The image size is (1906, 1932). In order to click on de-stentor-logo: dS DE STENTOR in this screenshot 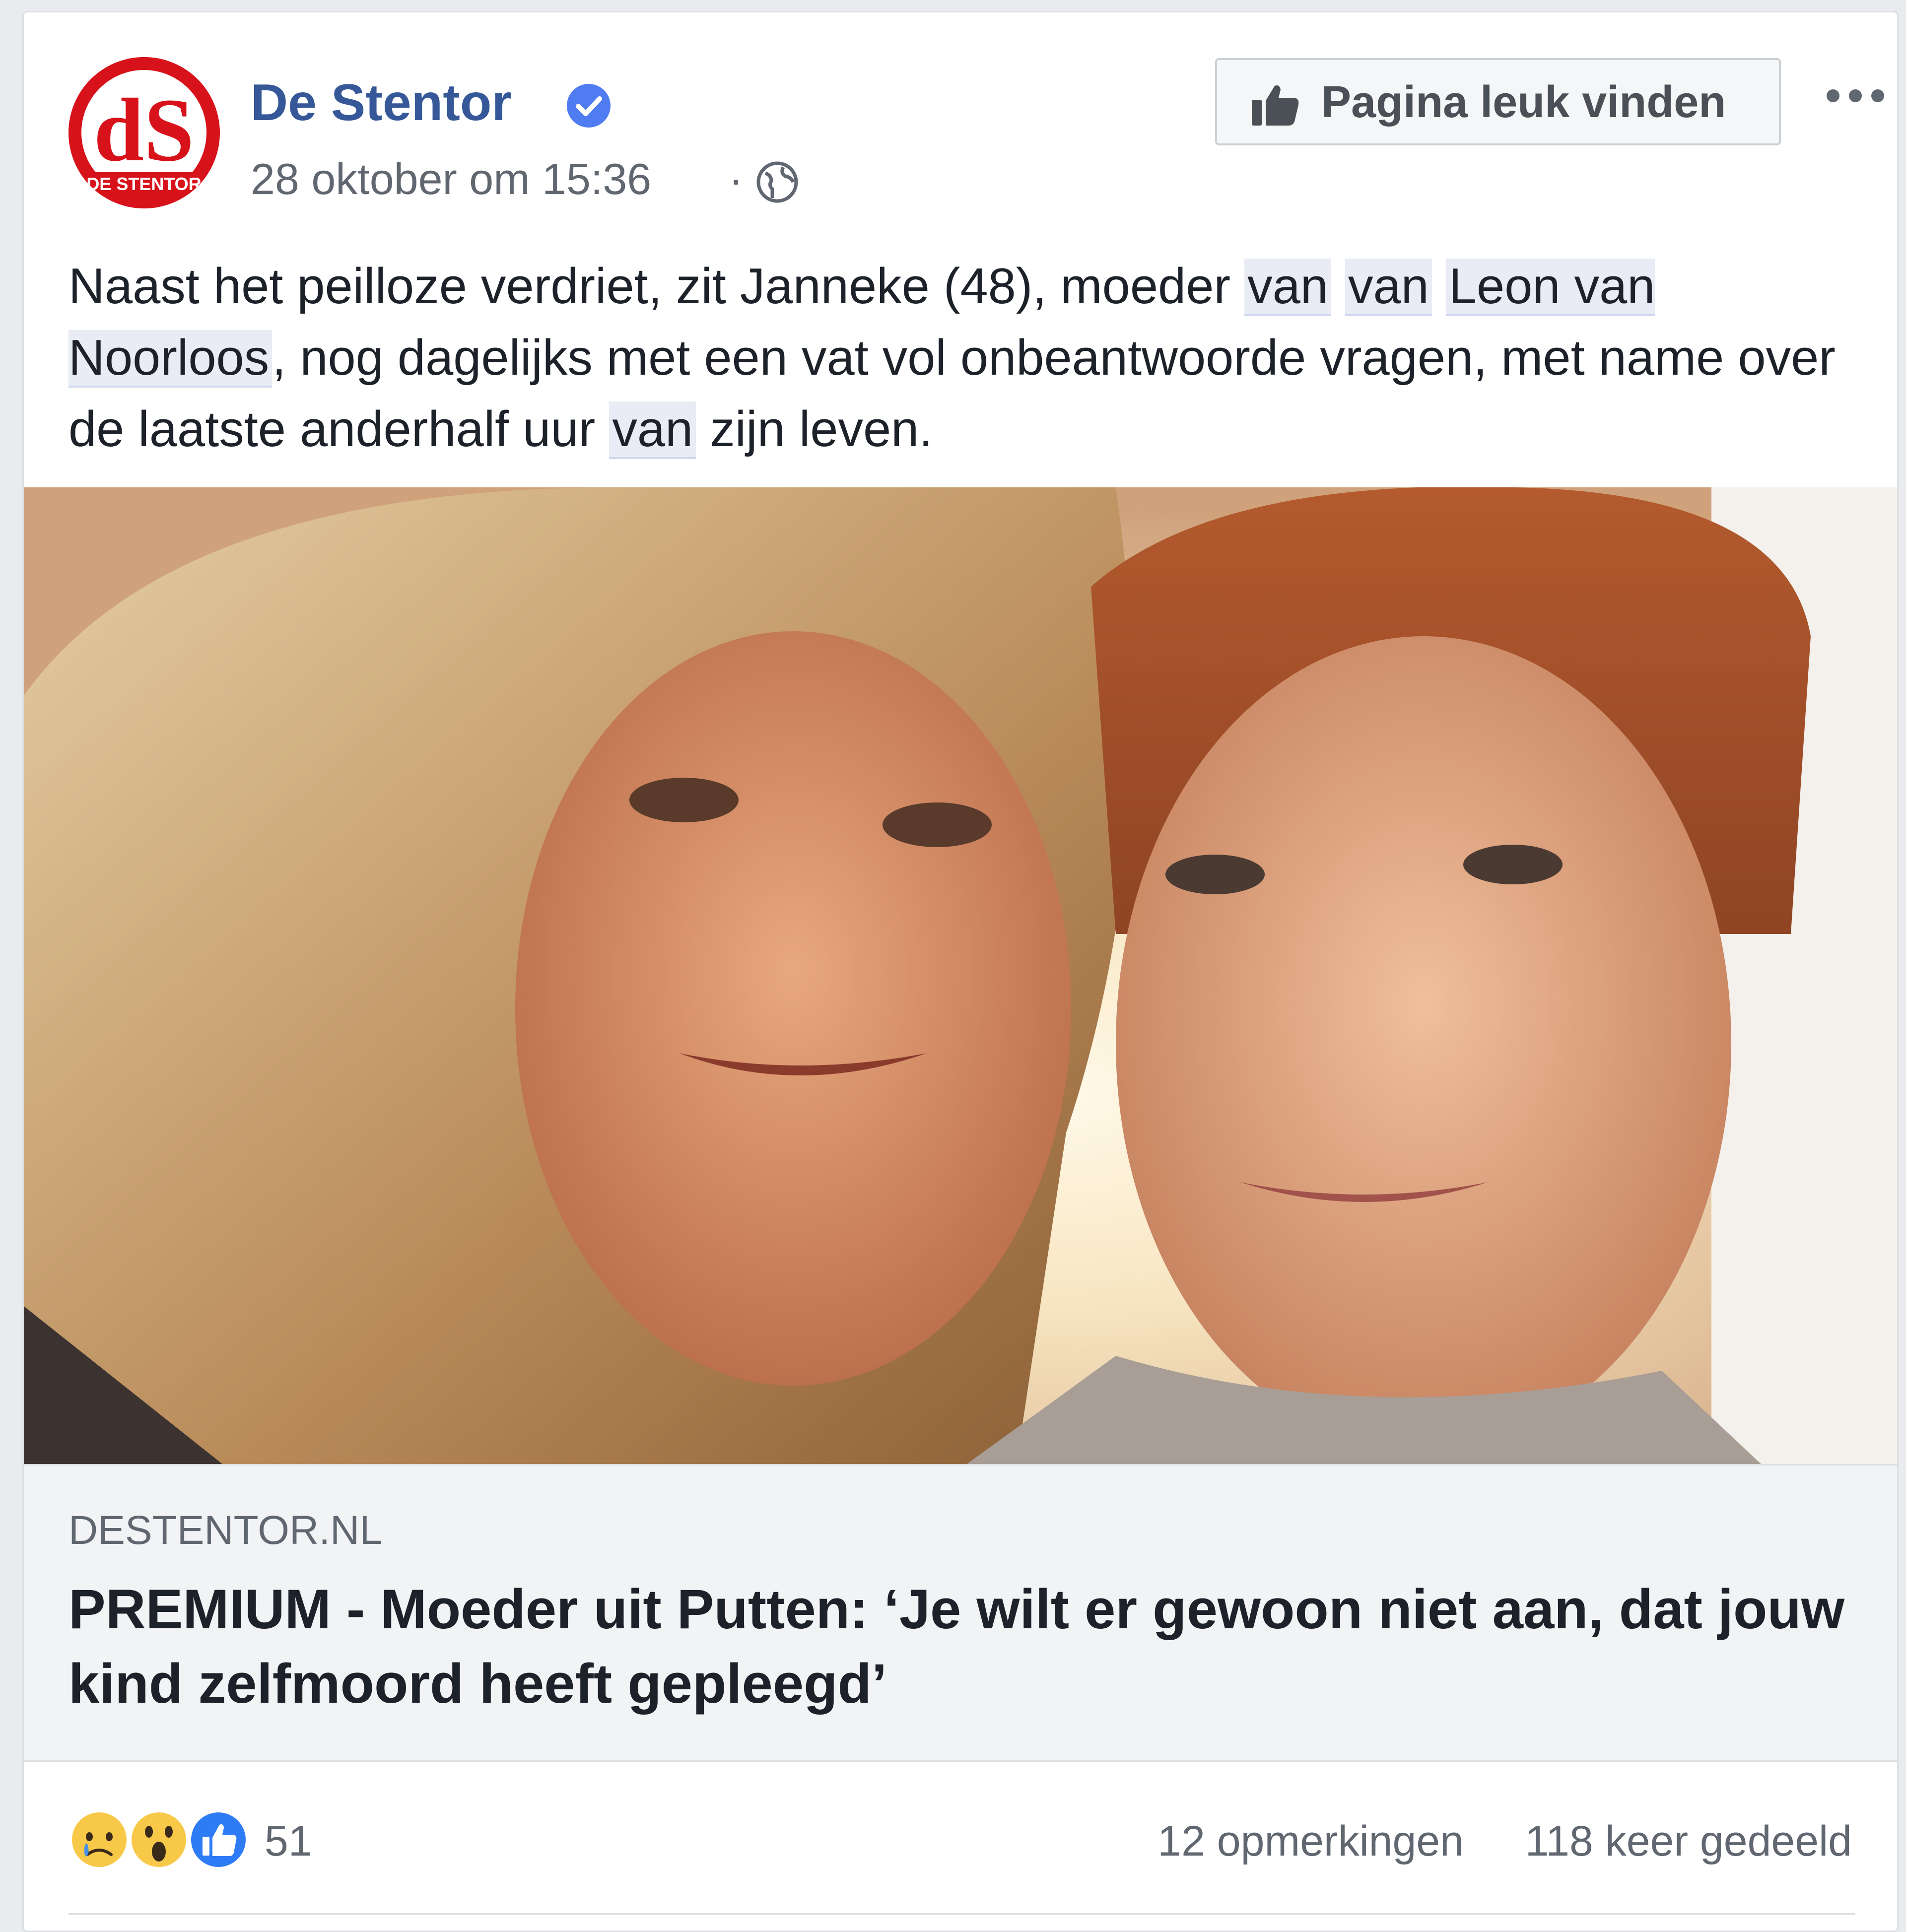, I will do `click(144, 132)`.